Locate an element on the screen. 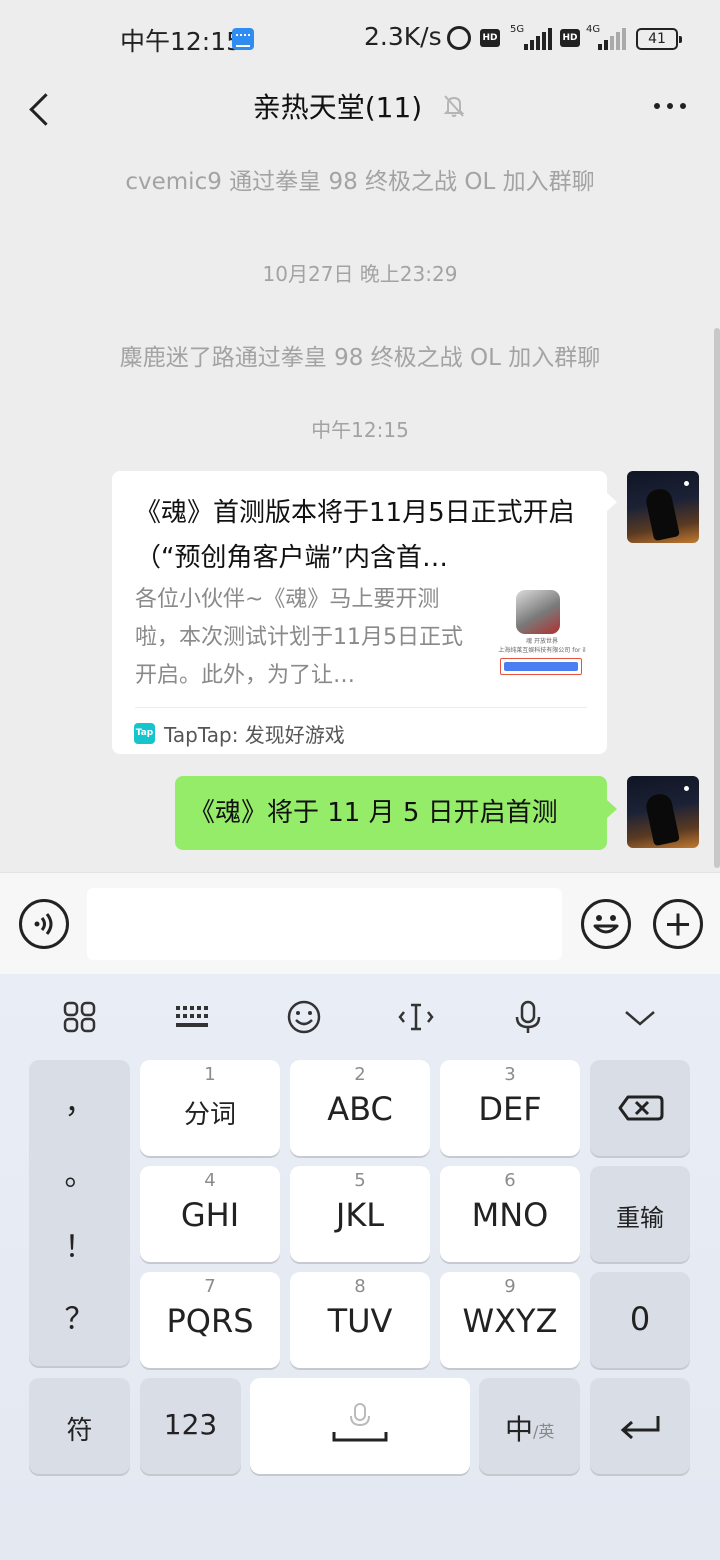 The image size is (720, 1560). card-divider is located at coordinates (361, 707).